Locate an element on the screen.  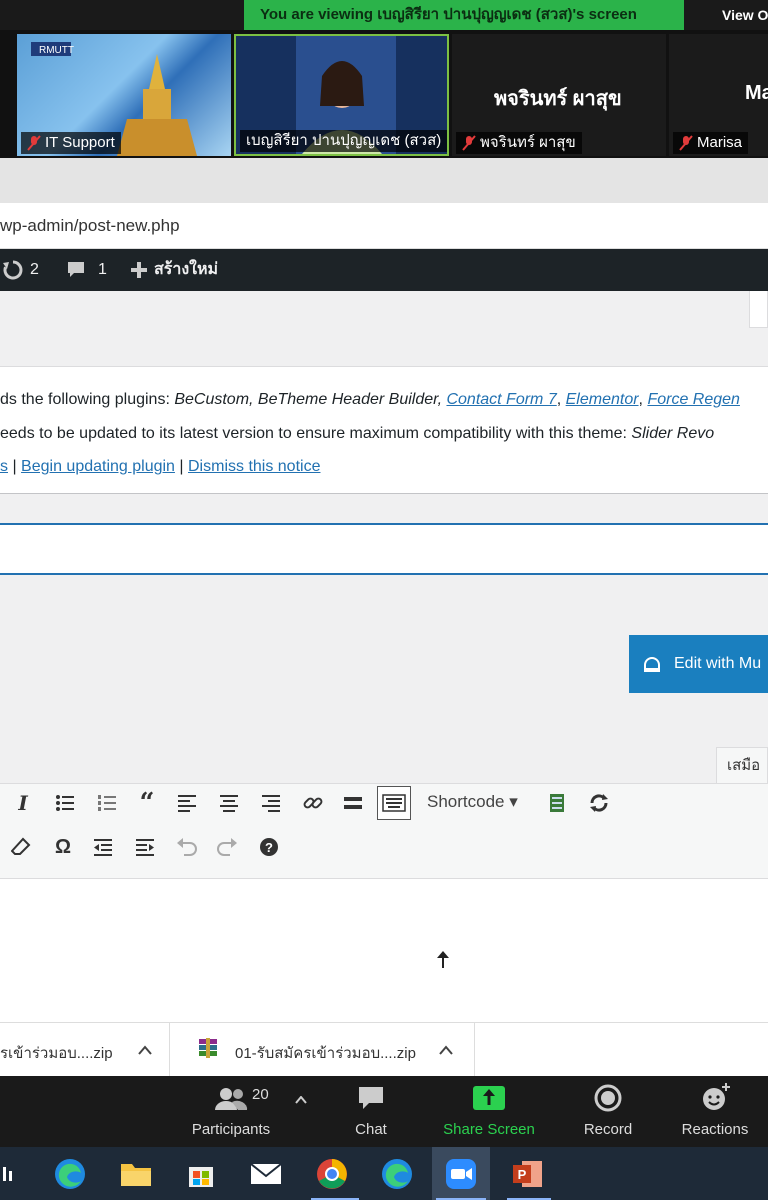
shortcode-dropdown: Shortcode ▾ is located at coordinates (472, 802).